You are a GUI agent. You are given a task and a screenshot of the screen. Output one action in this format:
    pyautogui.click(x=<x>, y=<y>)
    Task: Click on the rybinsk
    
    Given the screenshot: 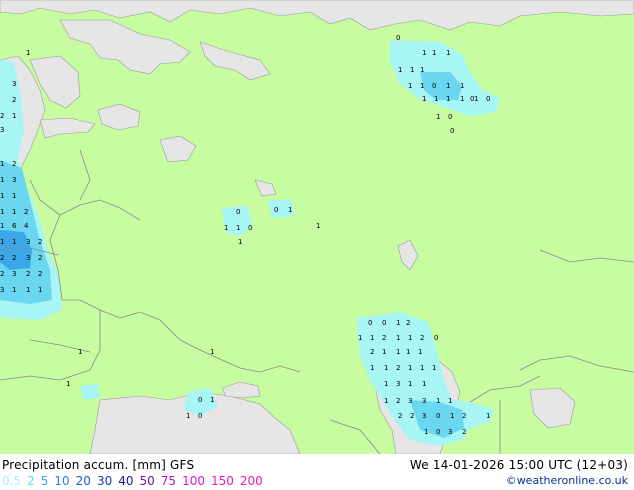 What is the action you would take?
    pyautogui.click(x=265, y=188)
    